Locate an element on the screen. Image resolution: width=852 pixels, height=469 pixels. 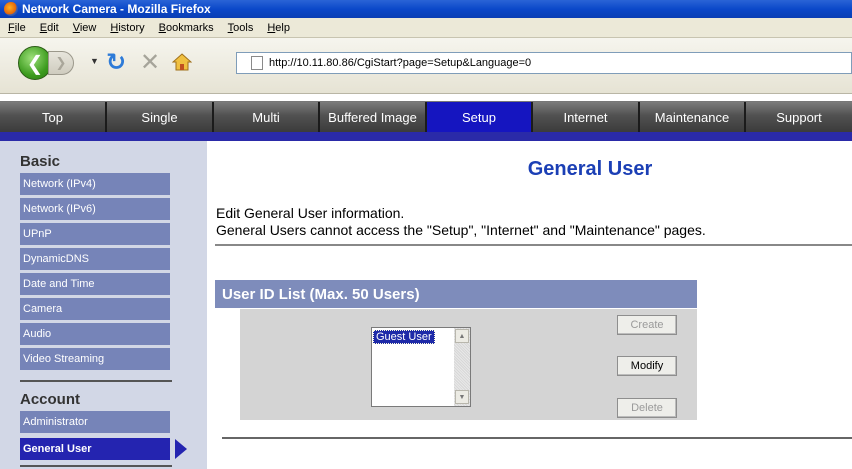
sidebar-heading-basic: Basic is located at coordinates (40, 161).